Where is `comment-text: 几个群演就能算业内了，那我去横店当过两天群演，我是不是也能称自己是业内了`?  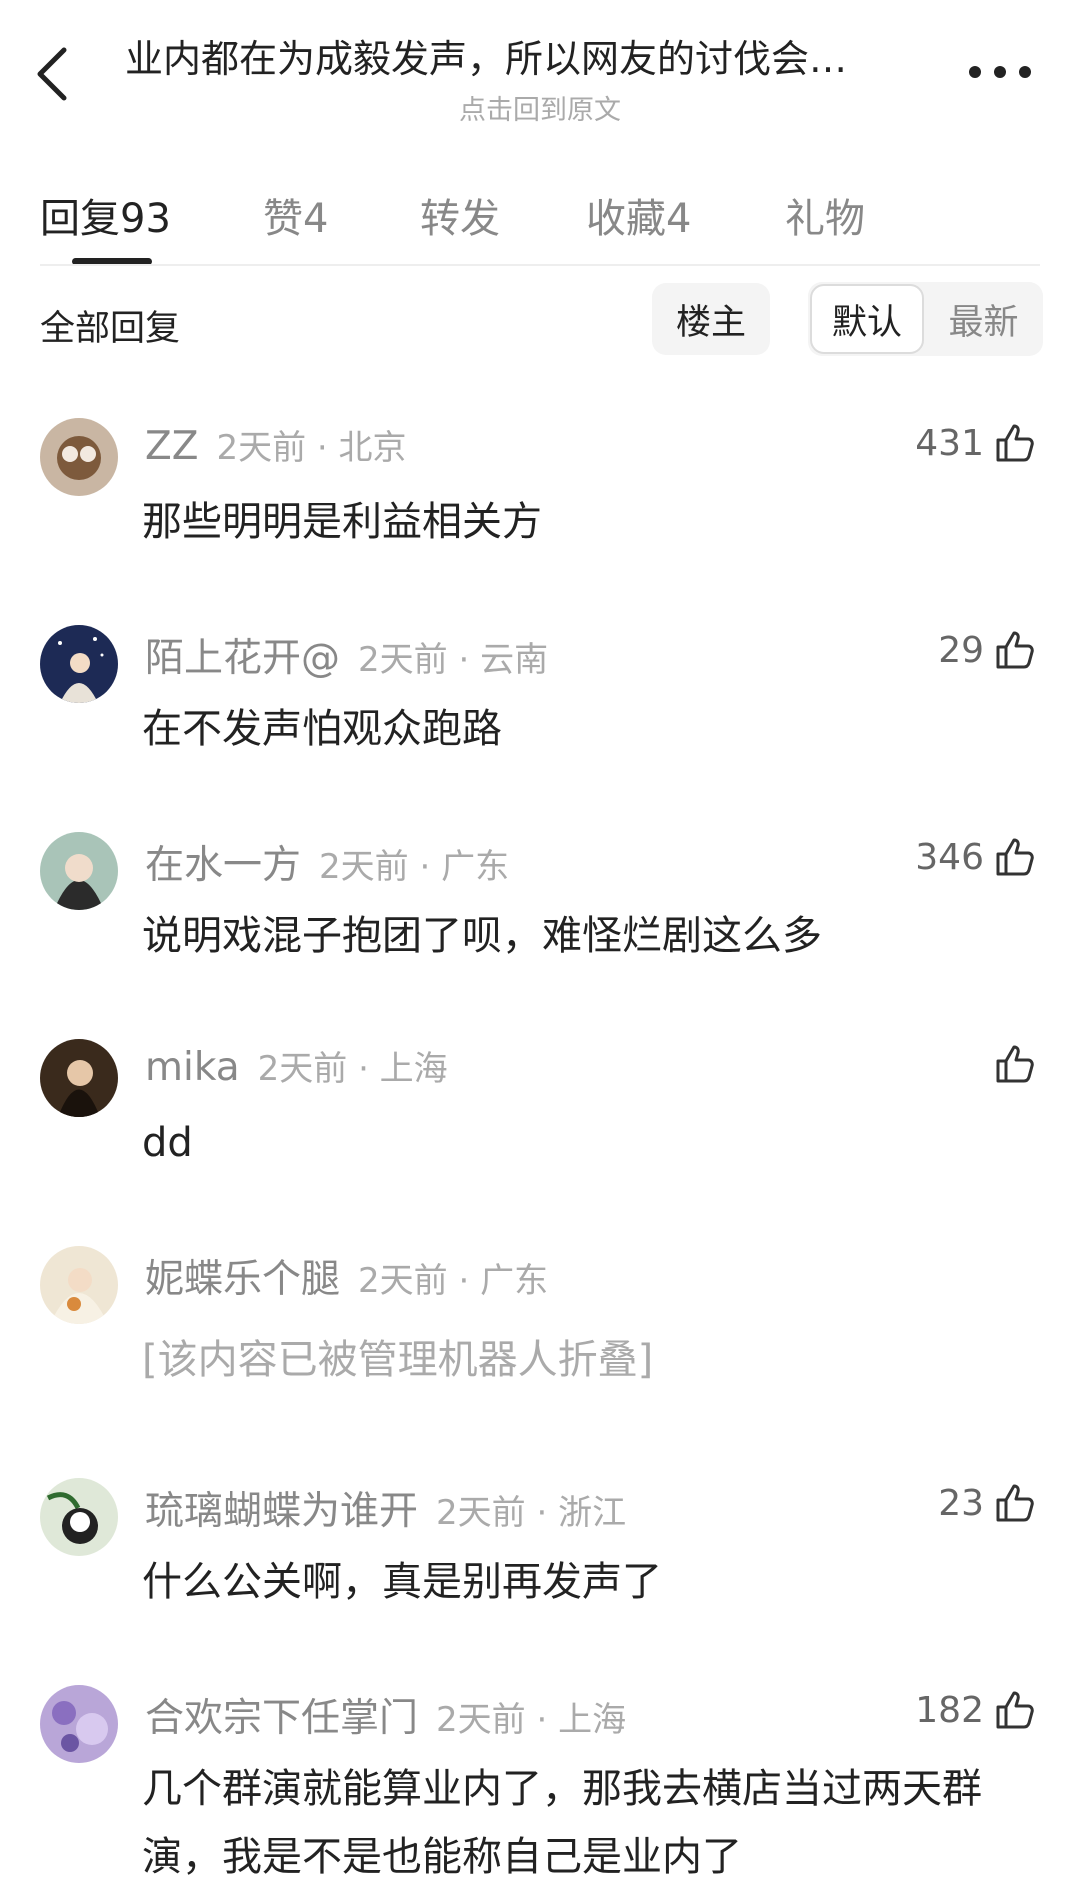 comment-text: 几个群演就能算业内了，那我去横店当过两天群演，我是不是也能称自己是业内了 is located at coordinates (562, 1823).